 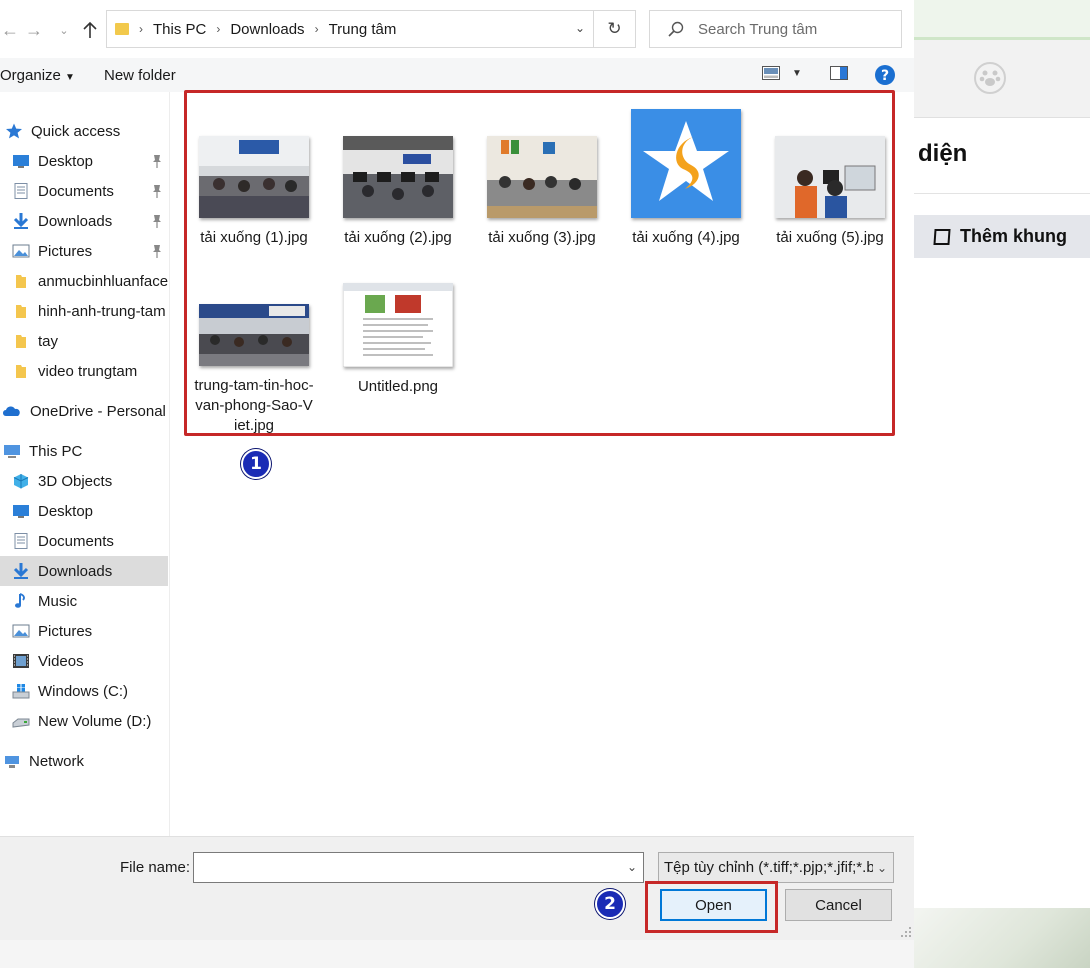 I want to click on file-type-select: Tệp tùy chỉnh (*.tiff;*.pjp;*.jfif;*.b ⌄, so click(x=776, y=867).